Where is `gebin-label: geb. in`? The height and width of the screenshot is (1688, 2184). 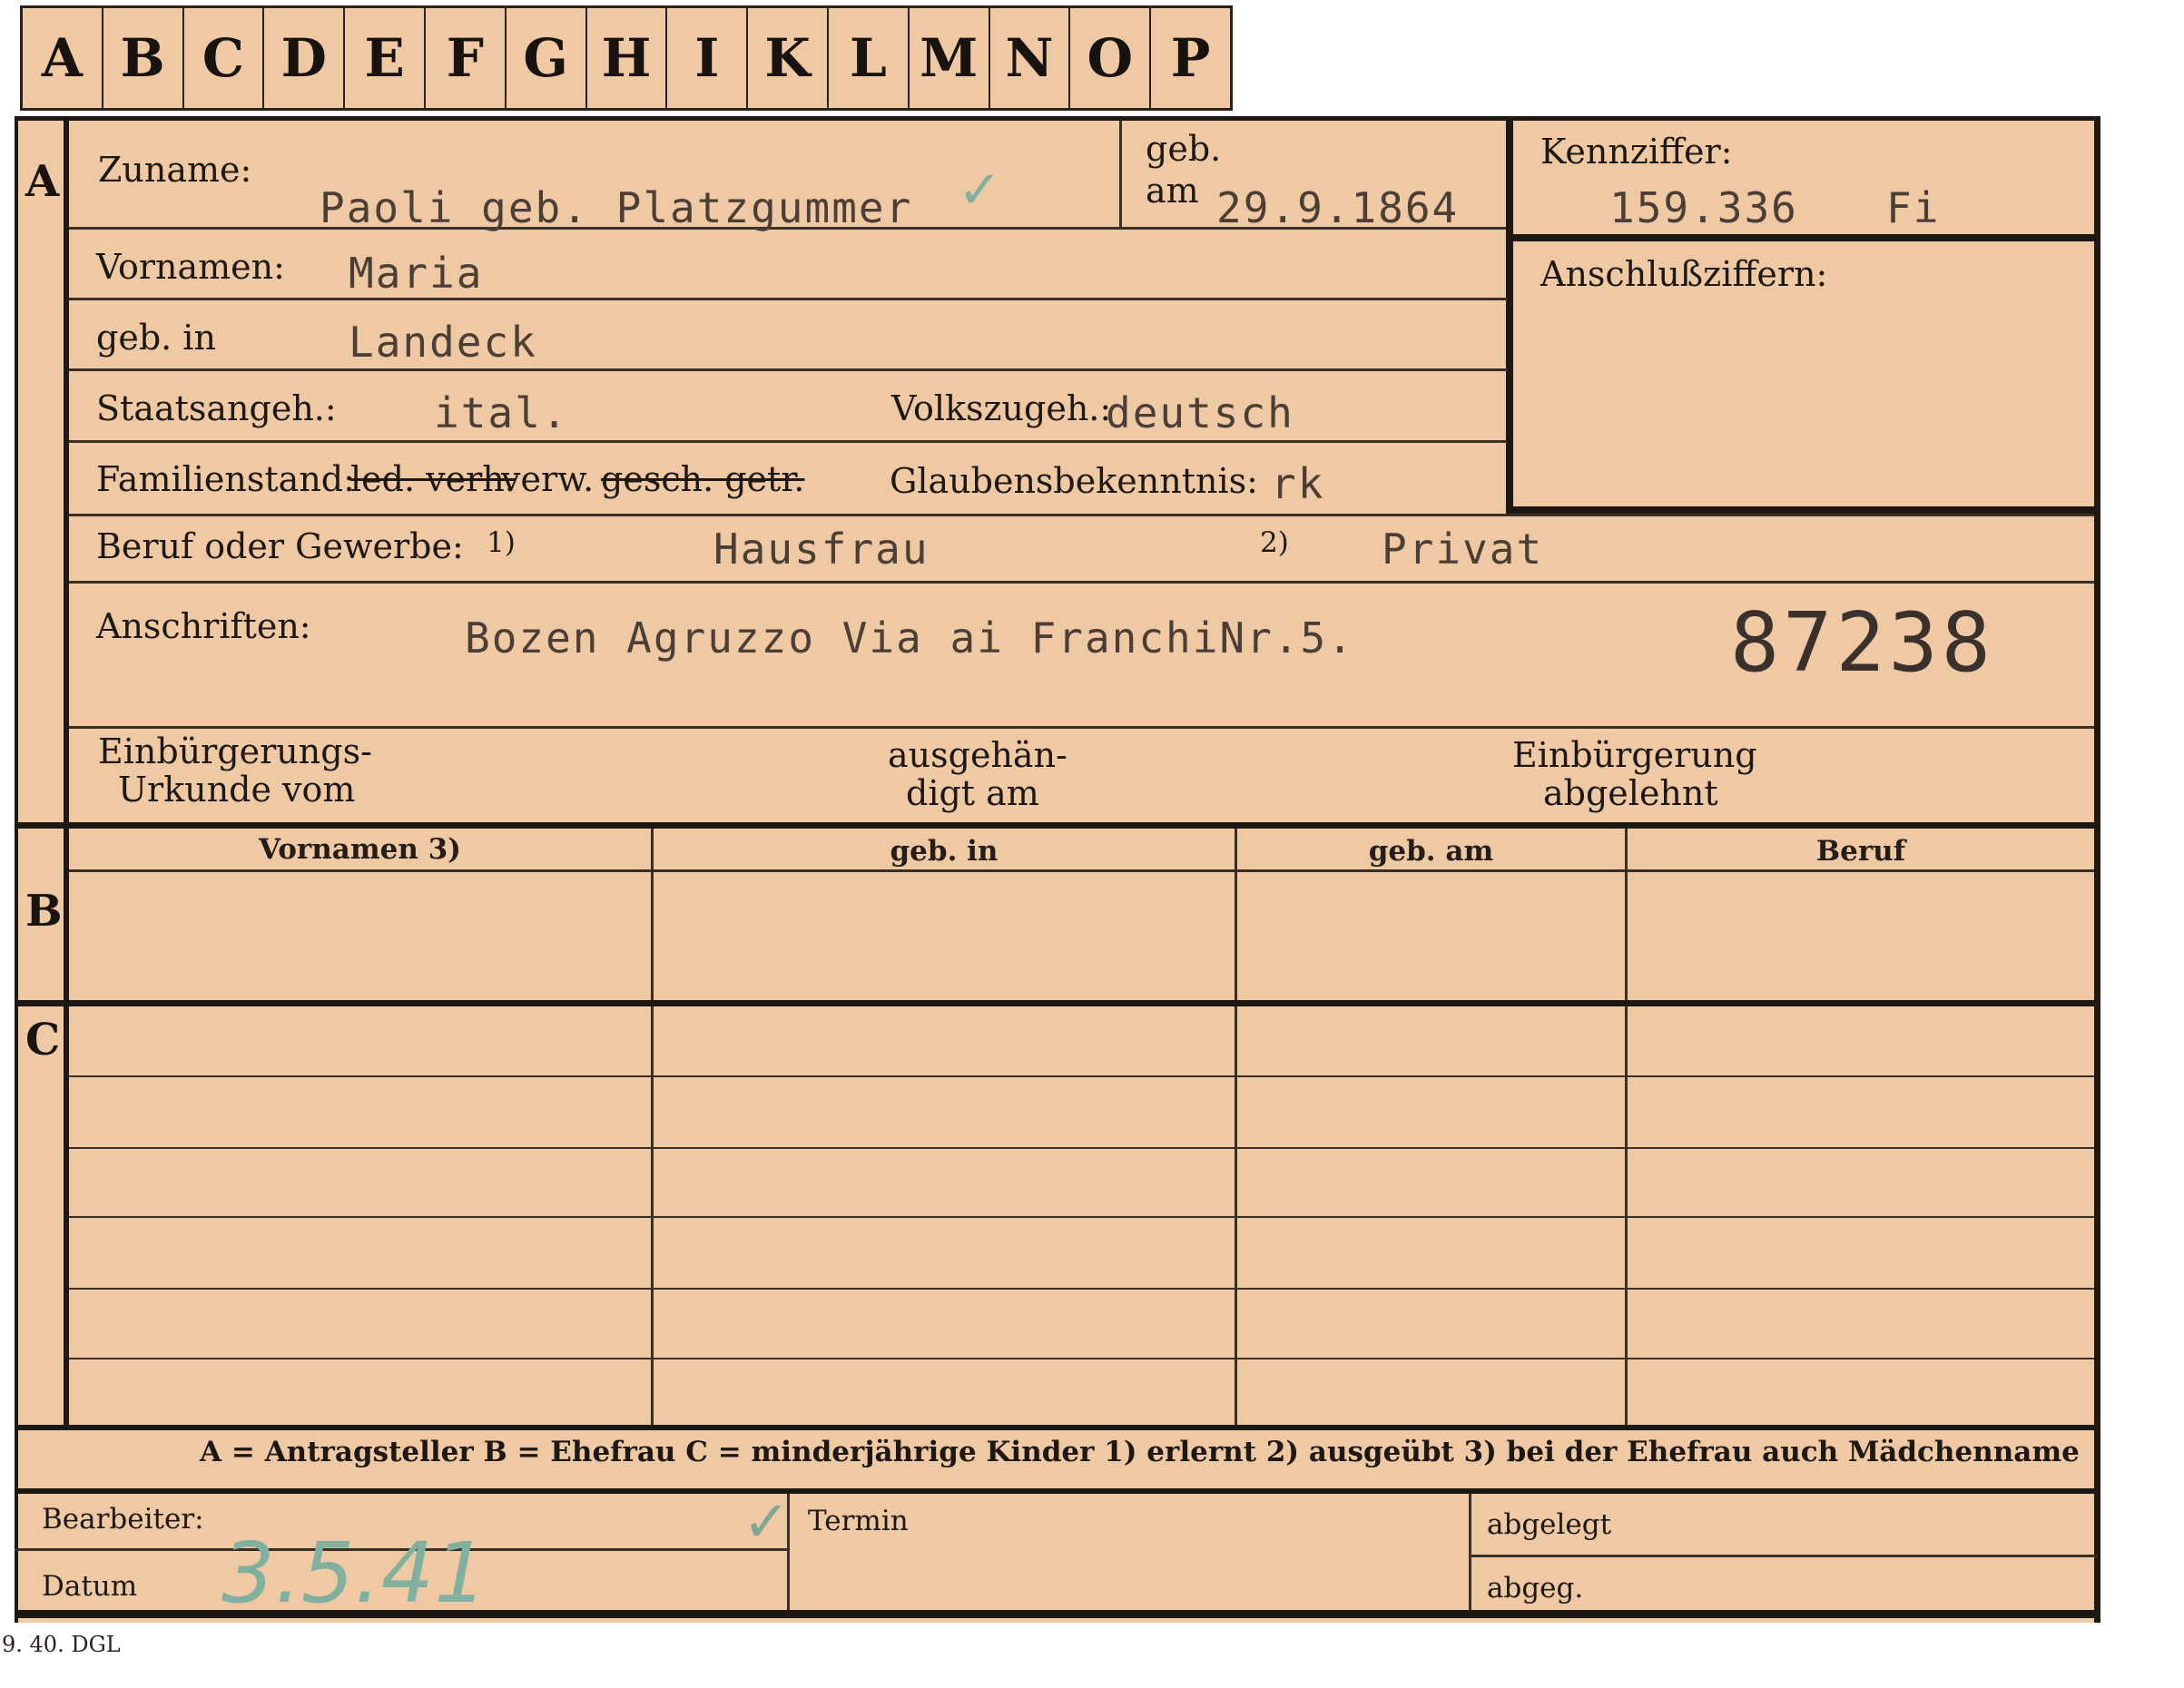 gebin-label: geb. in is located at coordinates (156, 338).